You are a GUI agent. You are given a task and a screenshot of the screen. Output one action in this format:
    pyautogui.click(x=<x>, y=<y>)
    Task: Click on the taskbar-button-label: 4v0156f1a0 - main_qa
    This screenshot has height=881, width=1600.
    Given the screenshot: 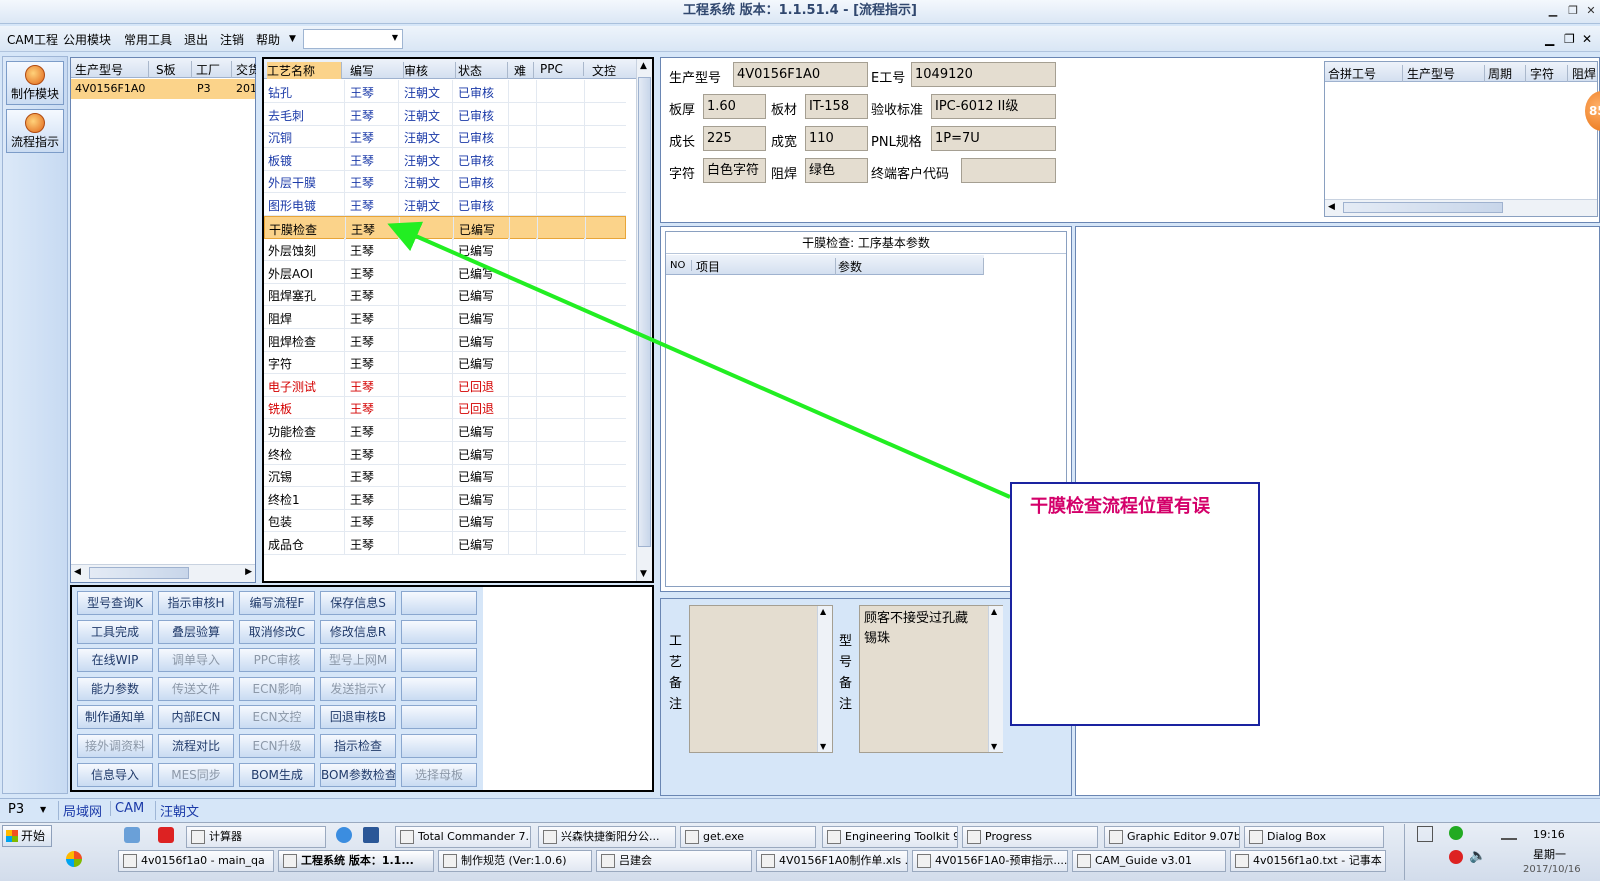 What is the action you would take?
    pyautogui.click(x=203, y=860)
    